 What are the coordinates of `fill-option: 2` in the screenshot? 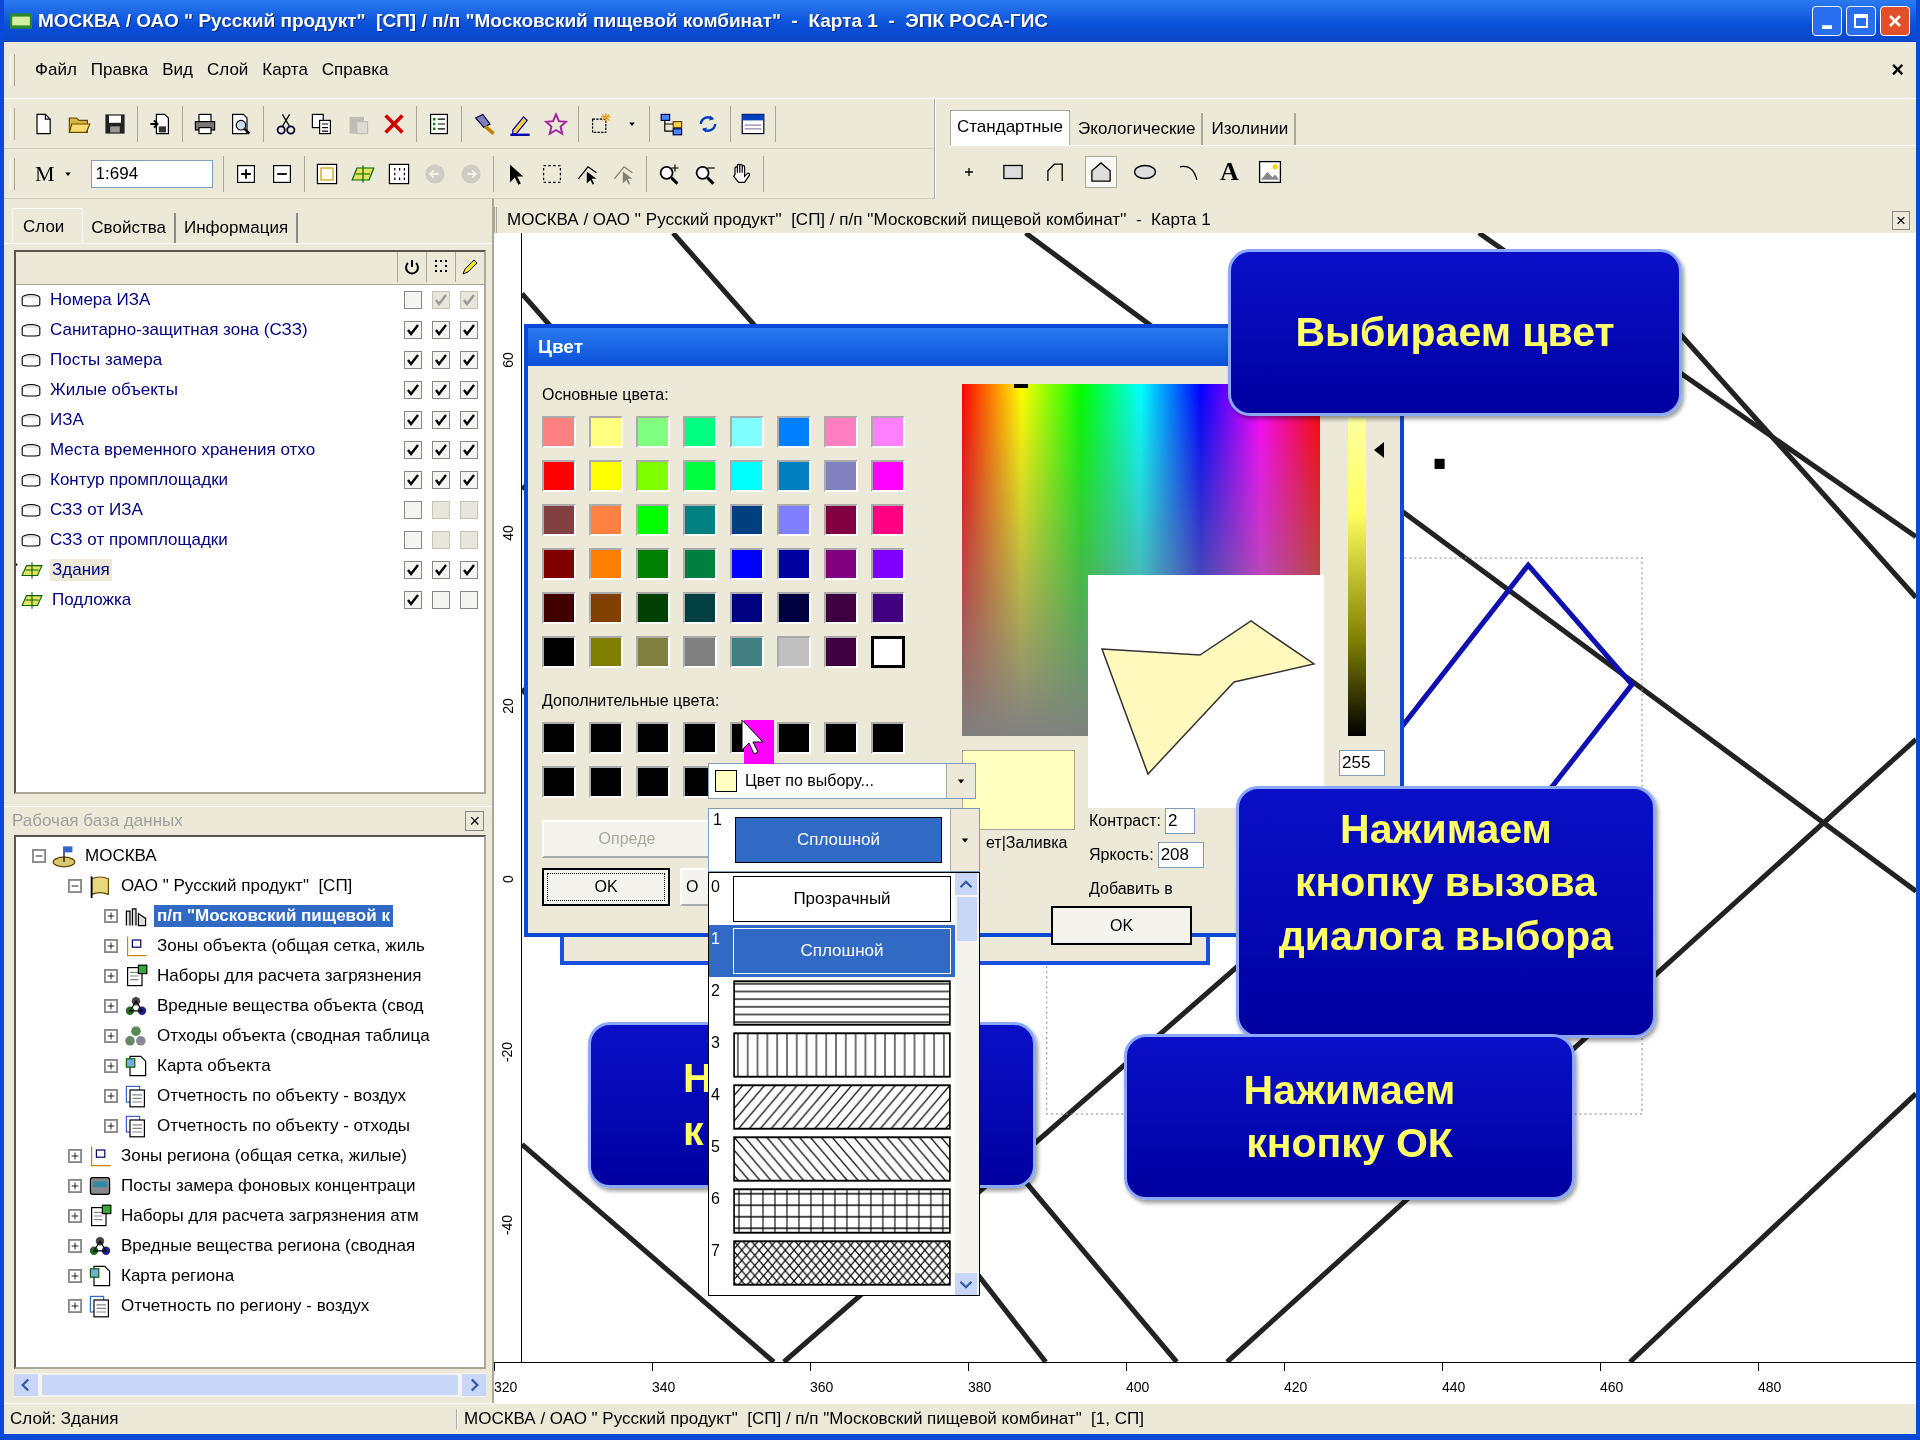 It's located at (832, 1003).